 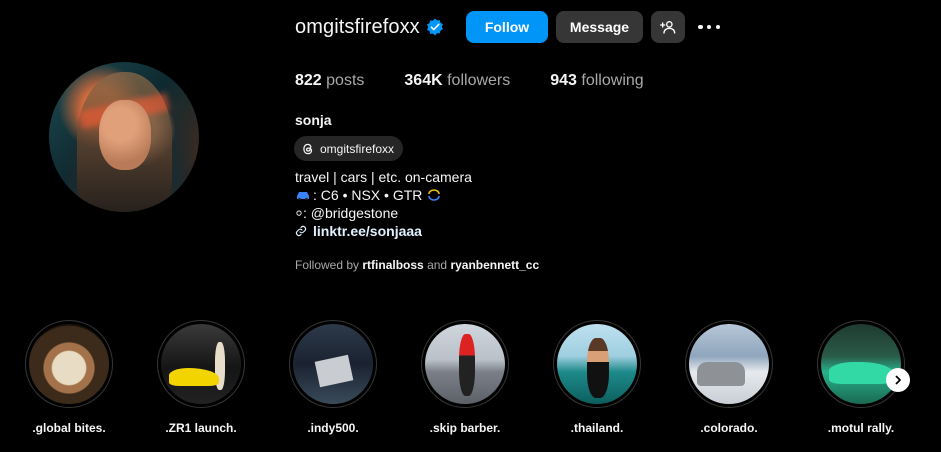 What do you see at coordinates (392, 265) in the screenshot?
I see `followed-by-user: rtfinalboss` at bounding box center [392, 265].